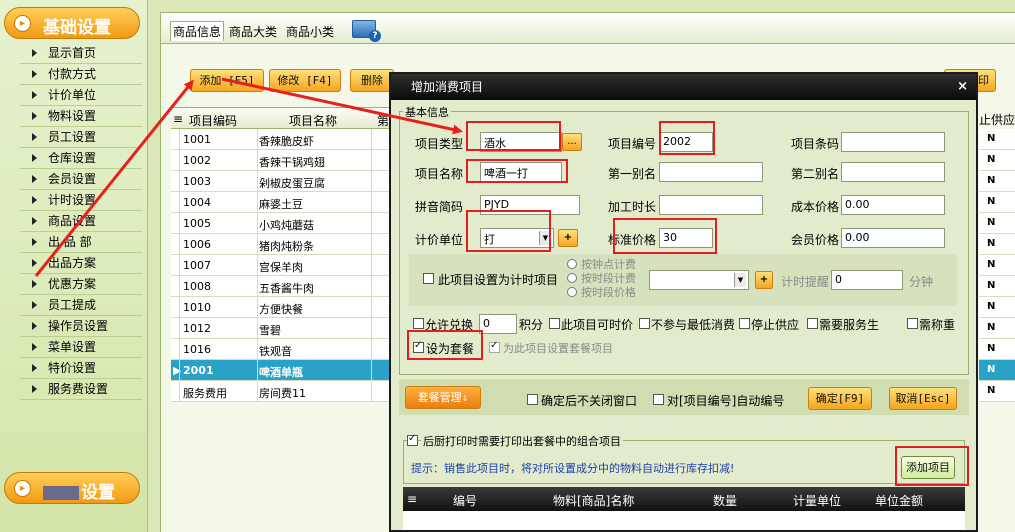 The width and height of the screenshot is (1015, 532). Describe the element at coordinates (812, 323) in the screenshot. I see `need-service-checkbox` at that location.